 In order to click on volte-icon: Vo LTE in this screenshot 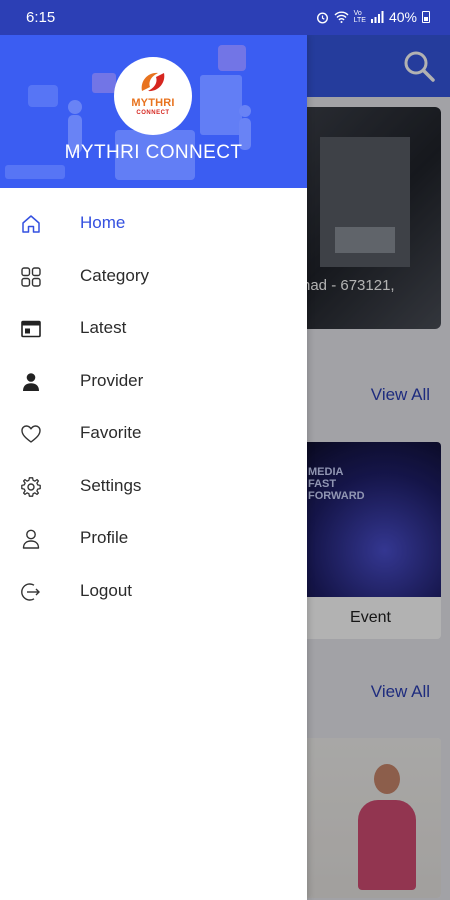, I will do `click(359, 17)`.